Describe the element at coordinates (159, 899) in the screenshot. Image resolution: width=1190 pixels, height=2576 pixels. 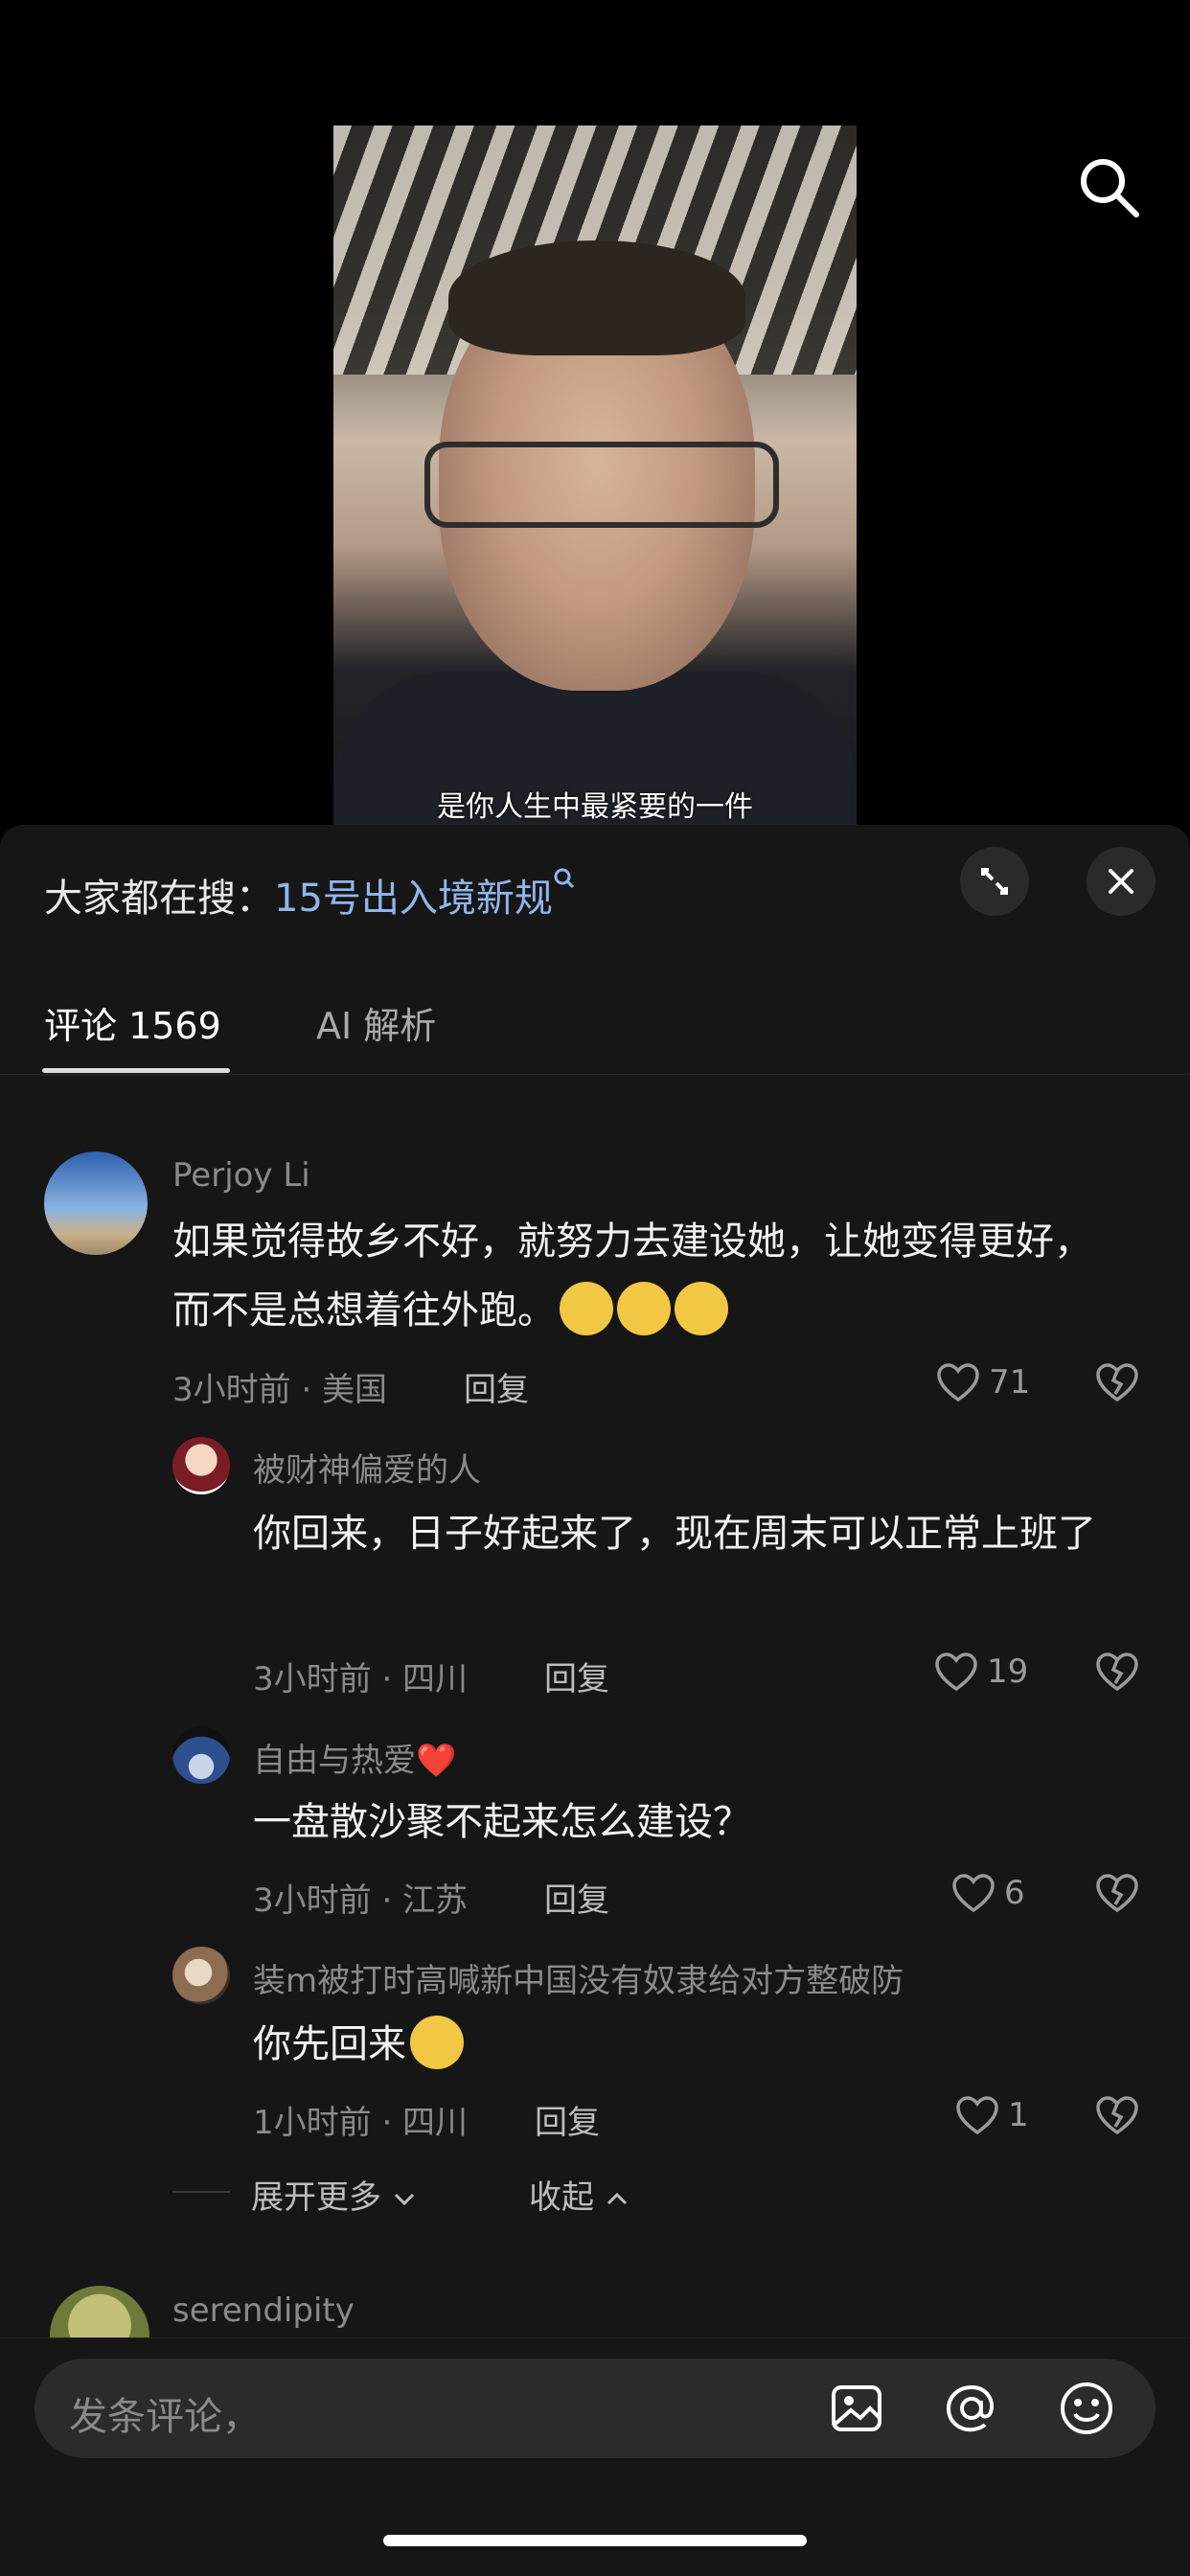
I see `trending-prefix: 大家都在搜：` at that location.